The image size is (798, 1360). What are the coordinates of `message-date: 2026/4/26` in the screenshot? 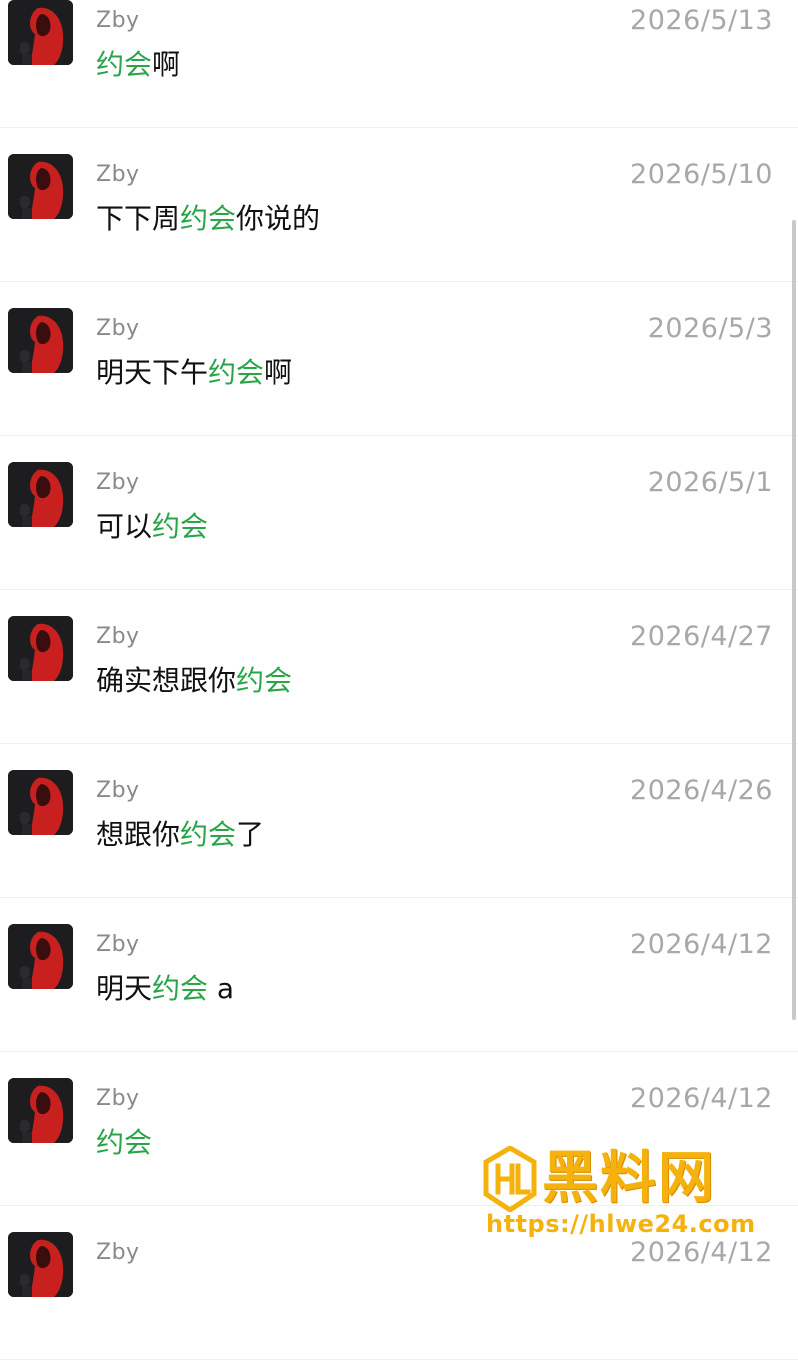 It's located at (701, 790).